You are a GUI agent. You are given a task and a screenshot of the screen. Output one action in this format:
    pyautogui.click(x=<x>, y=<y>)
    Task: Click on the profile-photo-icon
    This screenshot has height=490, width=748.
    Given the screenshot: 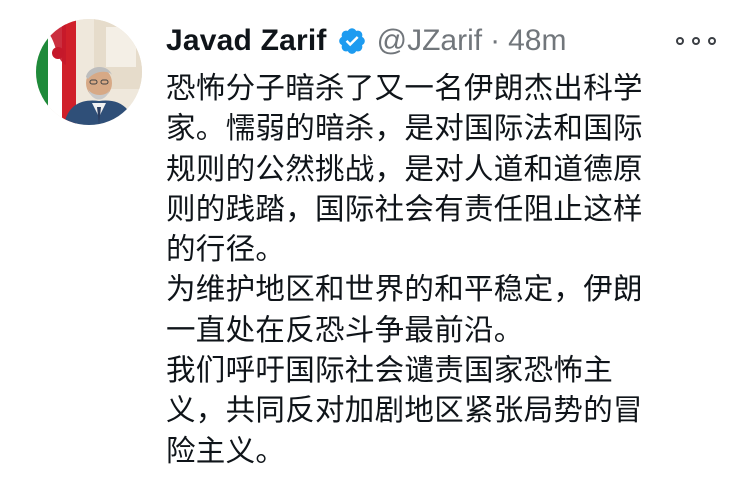 What is the action you would take?
    pyautogui.click(x=89, y=72)
    